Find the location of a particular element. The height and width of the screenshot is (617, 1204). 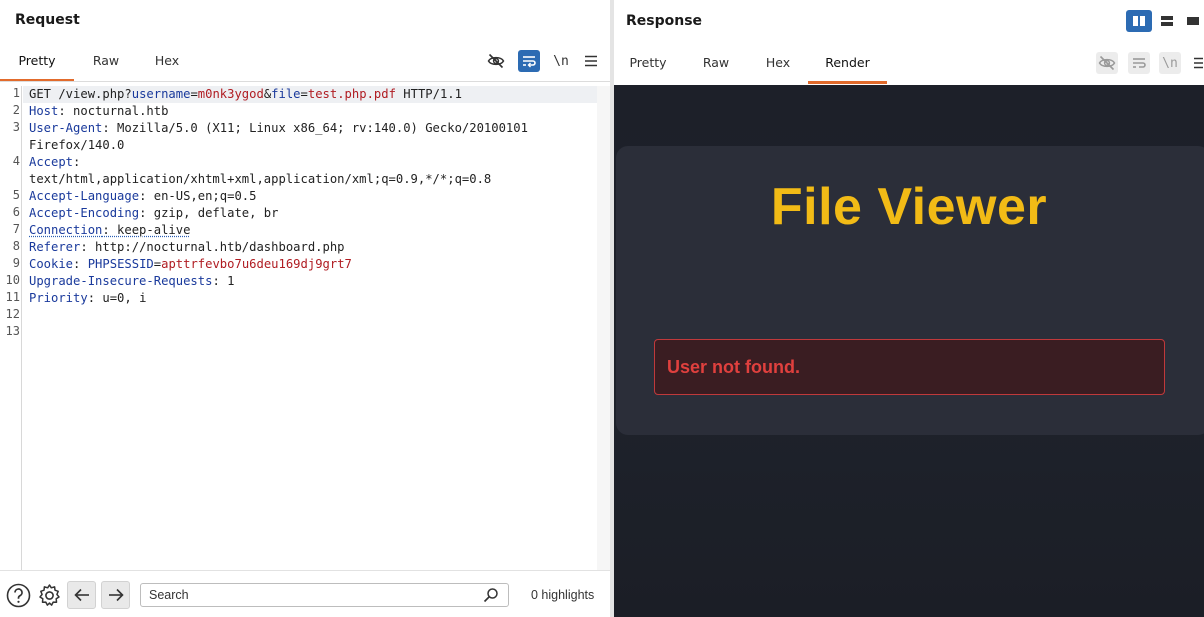

response-tab-raw: Raw is located at coordinates (716, 64).